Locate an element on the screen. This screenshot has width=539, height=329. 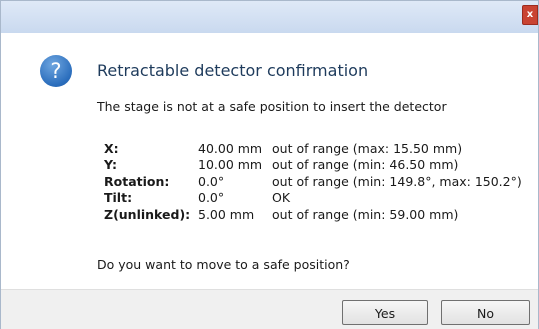
title-bar: x is located at coordinates (269, 17).